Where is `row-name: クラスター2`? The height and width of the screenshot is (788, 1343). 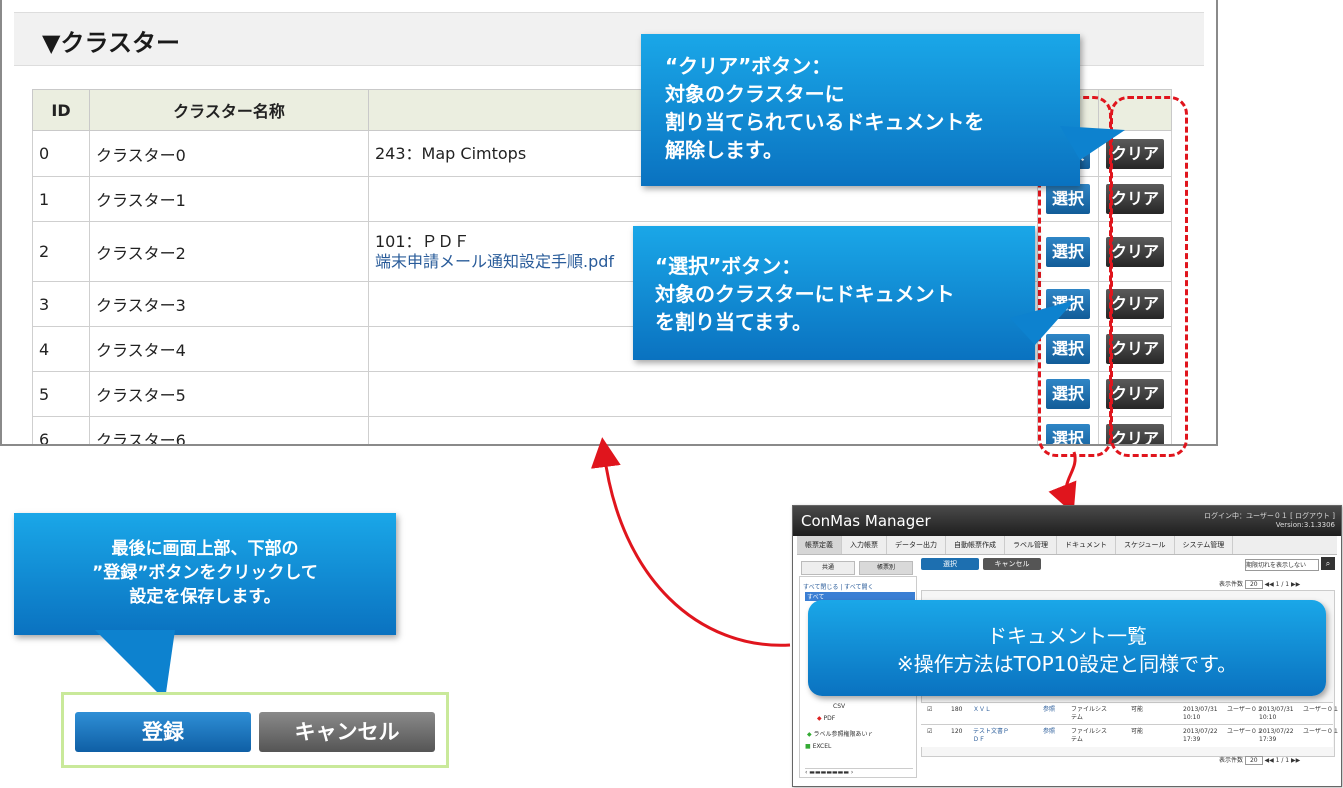
row-name: クラスター2 is located at coordinates (229, 251).